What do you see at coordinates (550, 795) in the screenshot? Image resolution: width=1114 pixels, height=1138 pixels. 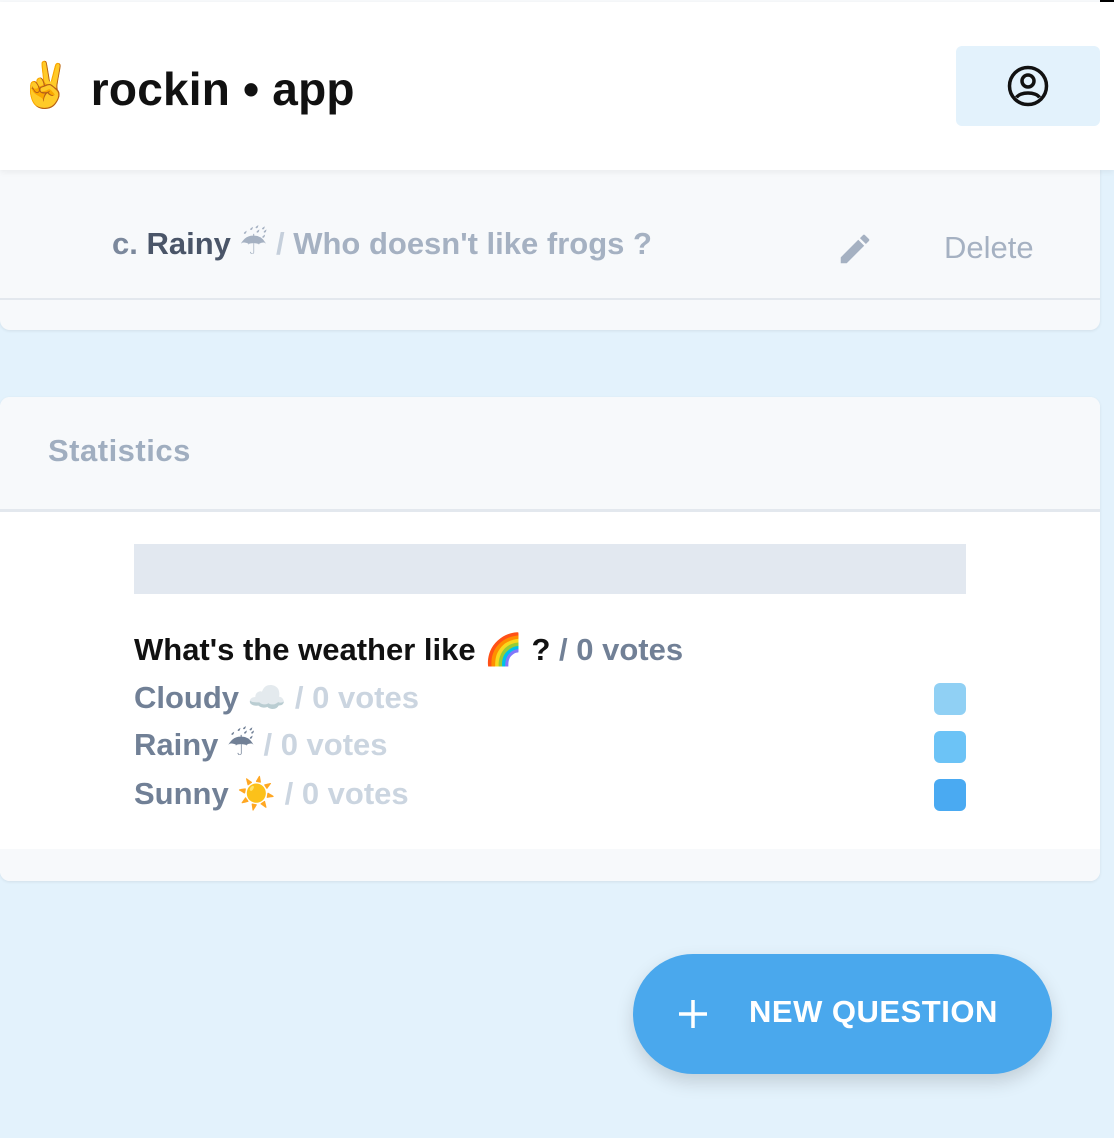 I see `option-row-sunny: Sunny ☀️ / 0 votes` at bounding box center [550, 795].